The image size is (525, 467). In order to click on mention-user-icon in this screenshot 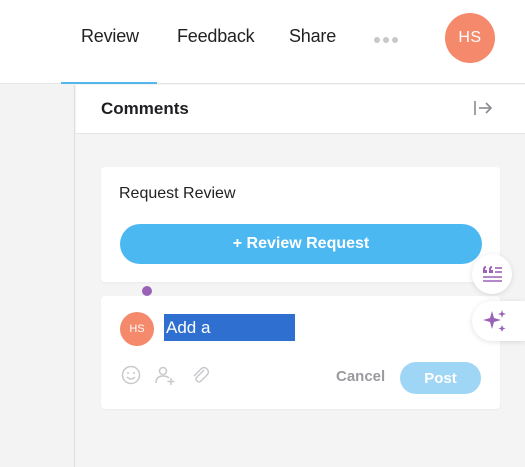, I will do `click(165, 375)`.